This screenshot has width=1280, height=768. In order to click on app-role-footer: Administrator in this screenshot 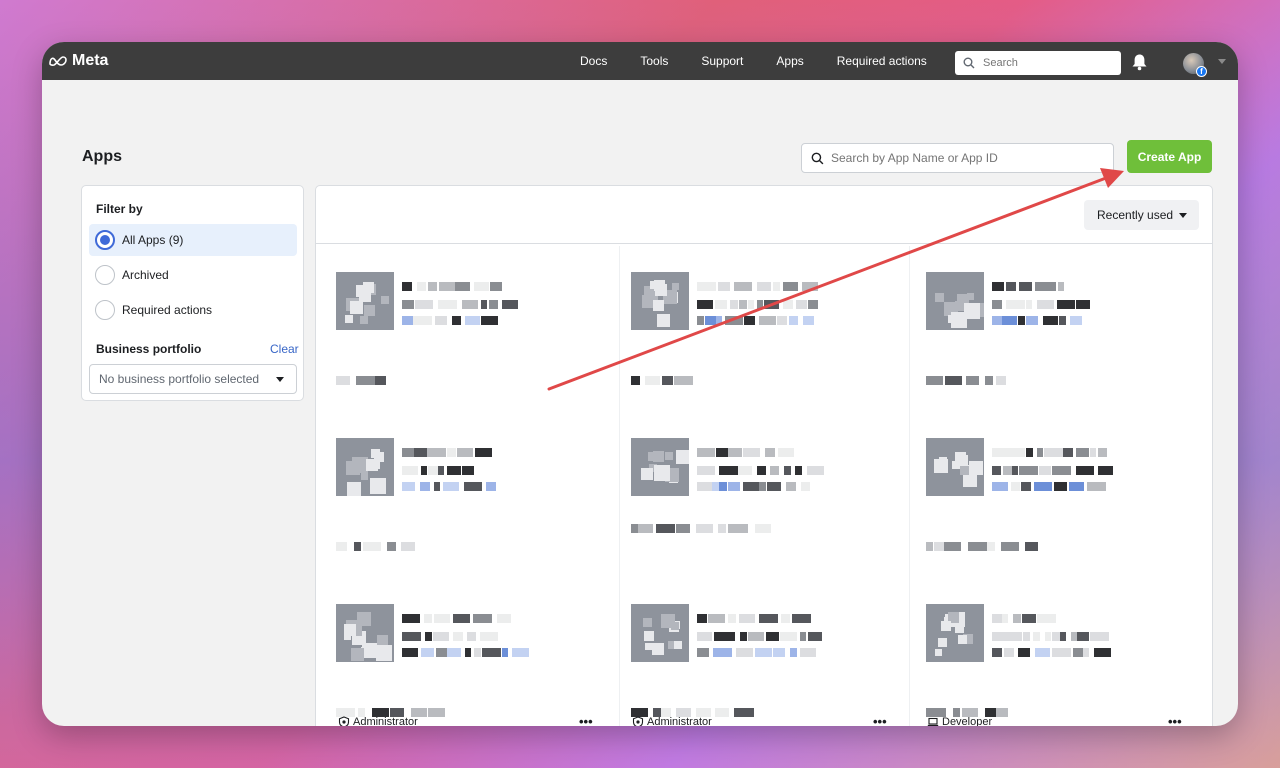, I will do `click(672, 721)`.